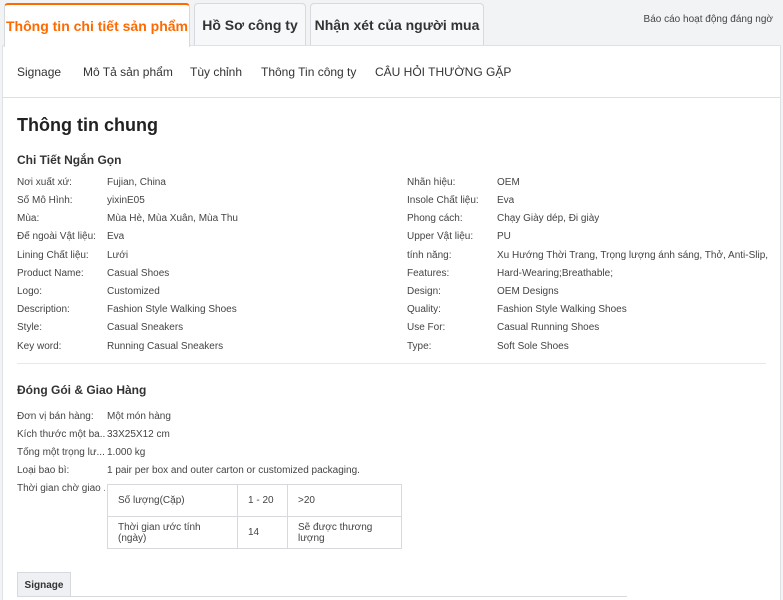 The height and width of the screenshot is (600, 783). I want to click on spec-value: Hard-Wearing;Breathable;, so click(555, 273).